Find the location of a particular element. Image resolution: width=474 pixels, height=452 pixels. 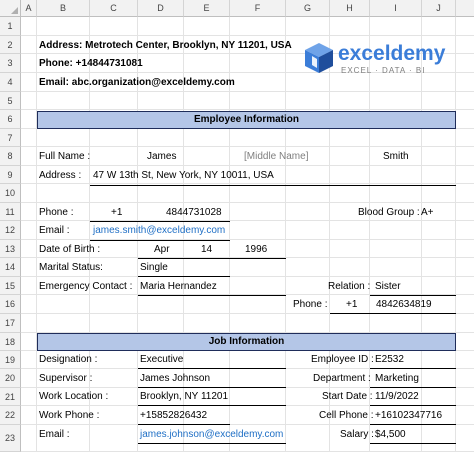

cell-phone-label: Cell Phone : is located at coordinates (346, 415).